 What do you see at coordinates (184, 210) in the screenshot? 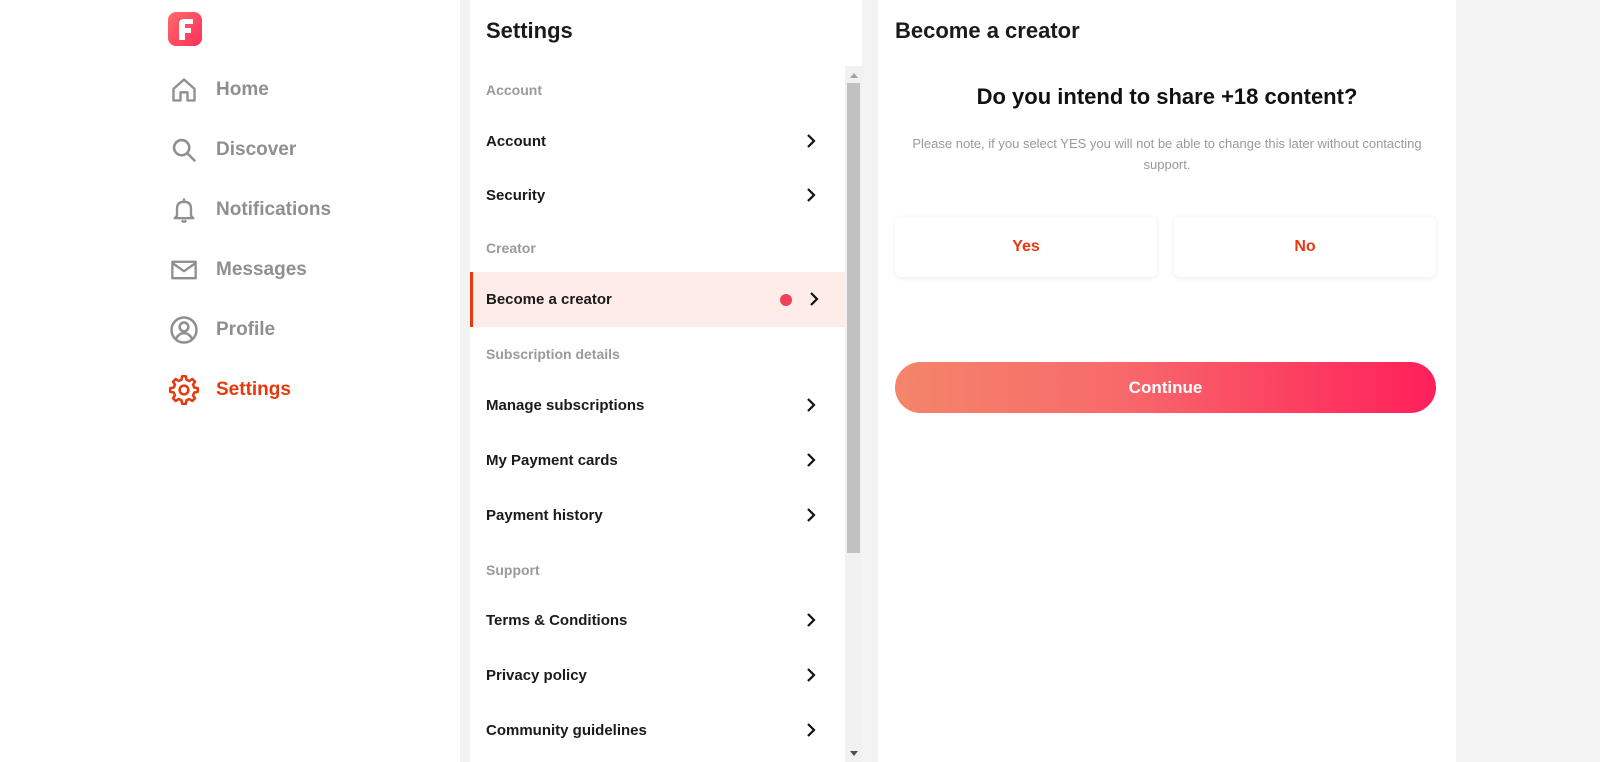
I see `bell-icon` at bounding box center [184, 210].